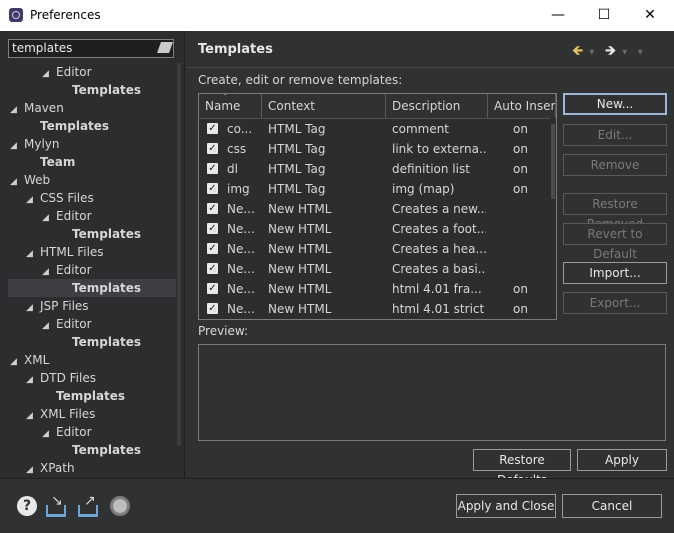  What do you see at coordinates (522, 106) in the screenshot?
I see `column-header-auto-insert: Auto Inser` at bounding box center [522, 106].